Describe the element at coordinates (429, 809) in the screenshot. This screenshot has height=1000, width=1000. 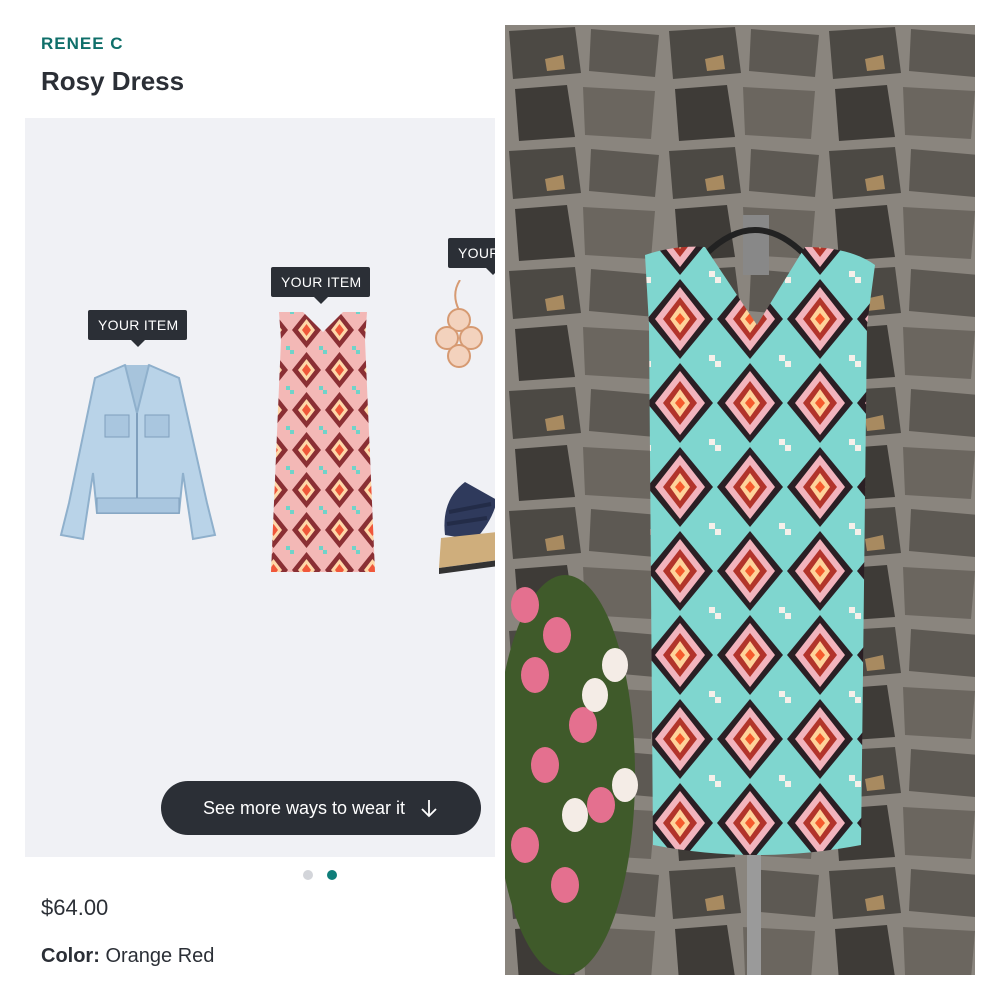
I see `arrow-down-icon` at that location.